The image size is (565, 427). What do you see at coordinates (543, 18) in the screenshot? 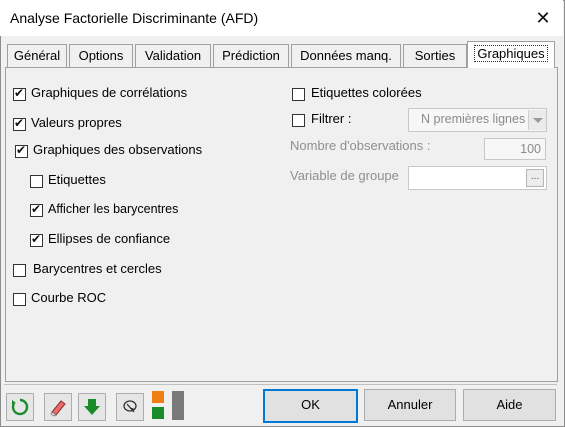
I see `close-icon: ✕` at bounding box center [543, 18].